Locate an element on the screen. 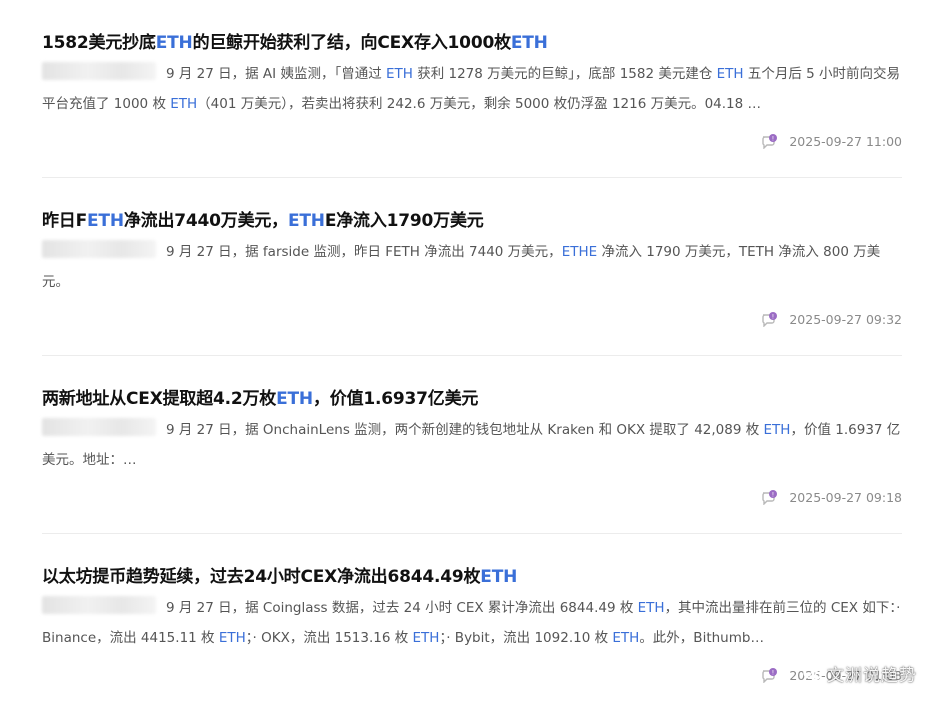  news-title: 两新地址从CEX提取超4.2万枚ETH，价值1.6937亿美元 is located at coordinates (260, 396).